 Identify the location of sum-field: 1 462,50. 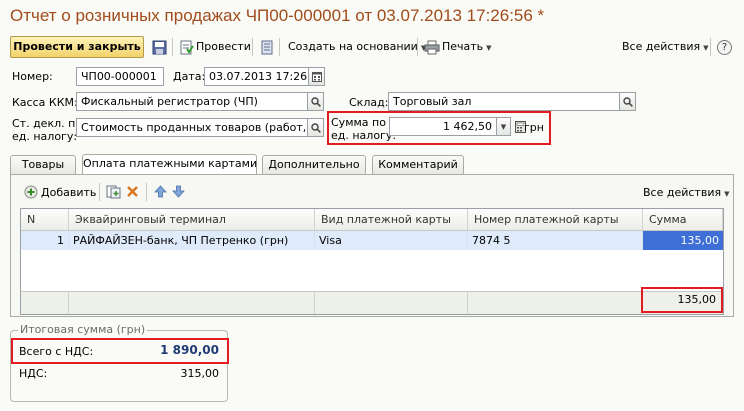
(443, 126).